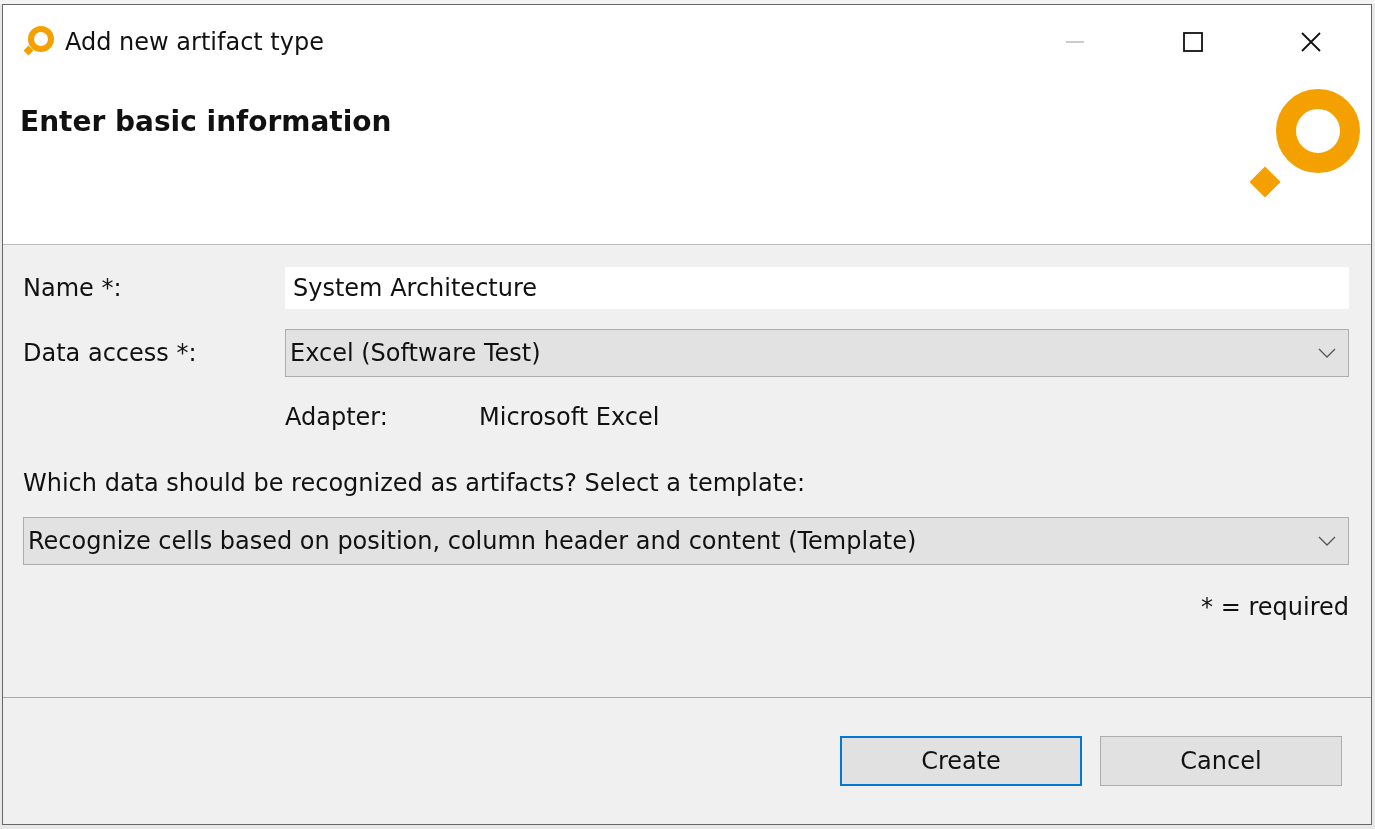 This screenshot has width=1375, height=829. I want to click on cancel-button: Cancel, so click(1221, 761).